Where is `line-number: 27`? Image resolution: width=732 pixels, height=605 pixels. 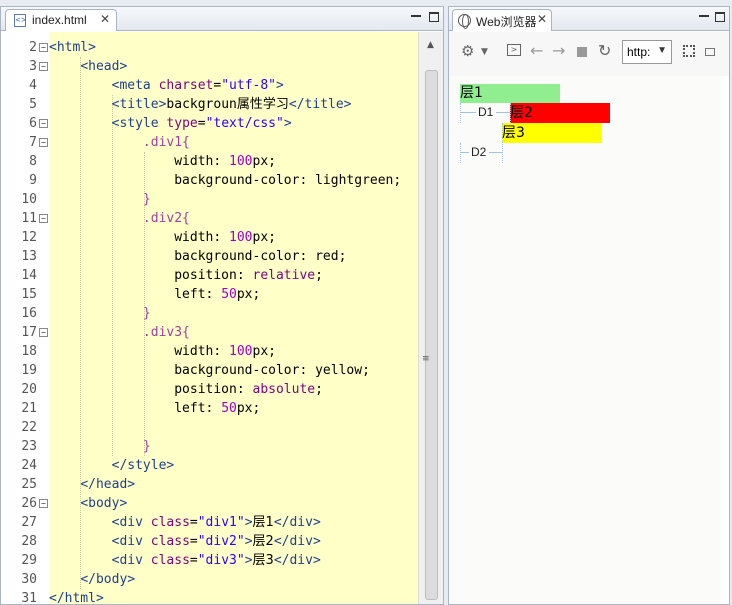
line-number: 27 is located at coordinates (29, 522).